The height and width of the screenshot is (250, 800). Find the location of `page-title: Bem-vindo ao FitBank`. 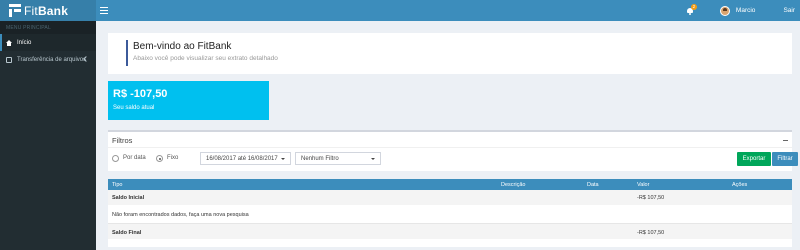

page-title: Bem-vindo ao FitBank is located at coordinates (182, 46).